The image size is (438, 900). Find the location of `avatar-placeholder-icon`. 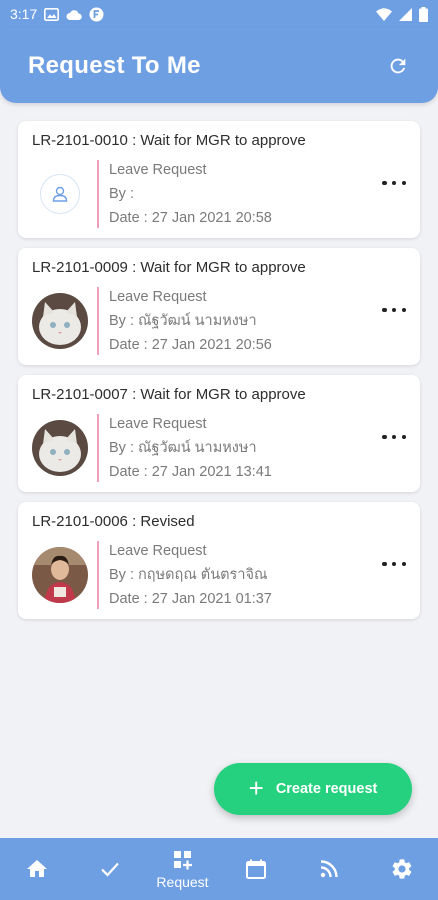

avatar-placeholder-icon is located at coordinates (60, 194).